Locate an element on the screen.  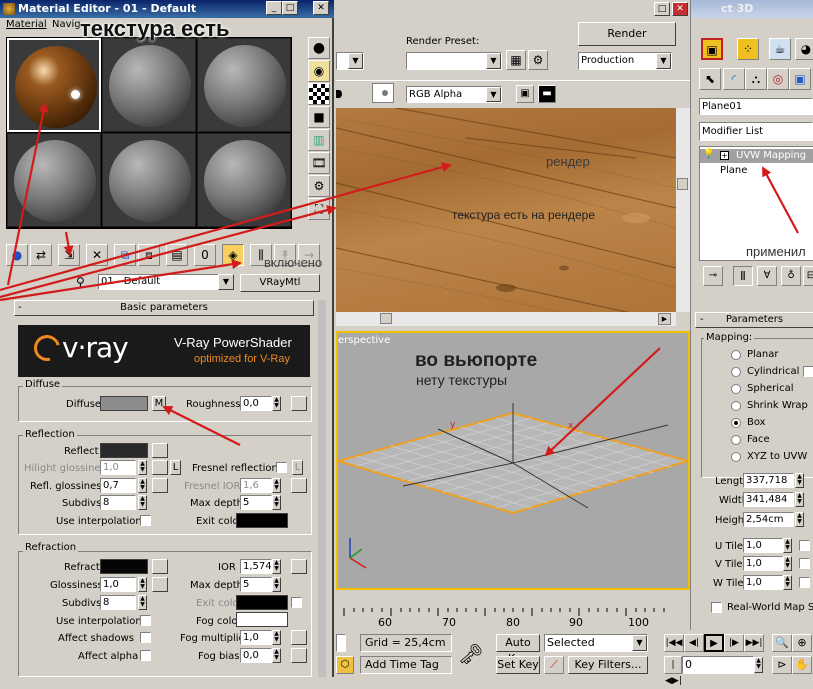
zoom-all-icon: ⊕ is located at coordinates (802, 643).